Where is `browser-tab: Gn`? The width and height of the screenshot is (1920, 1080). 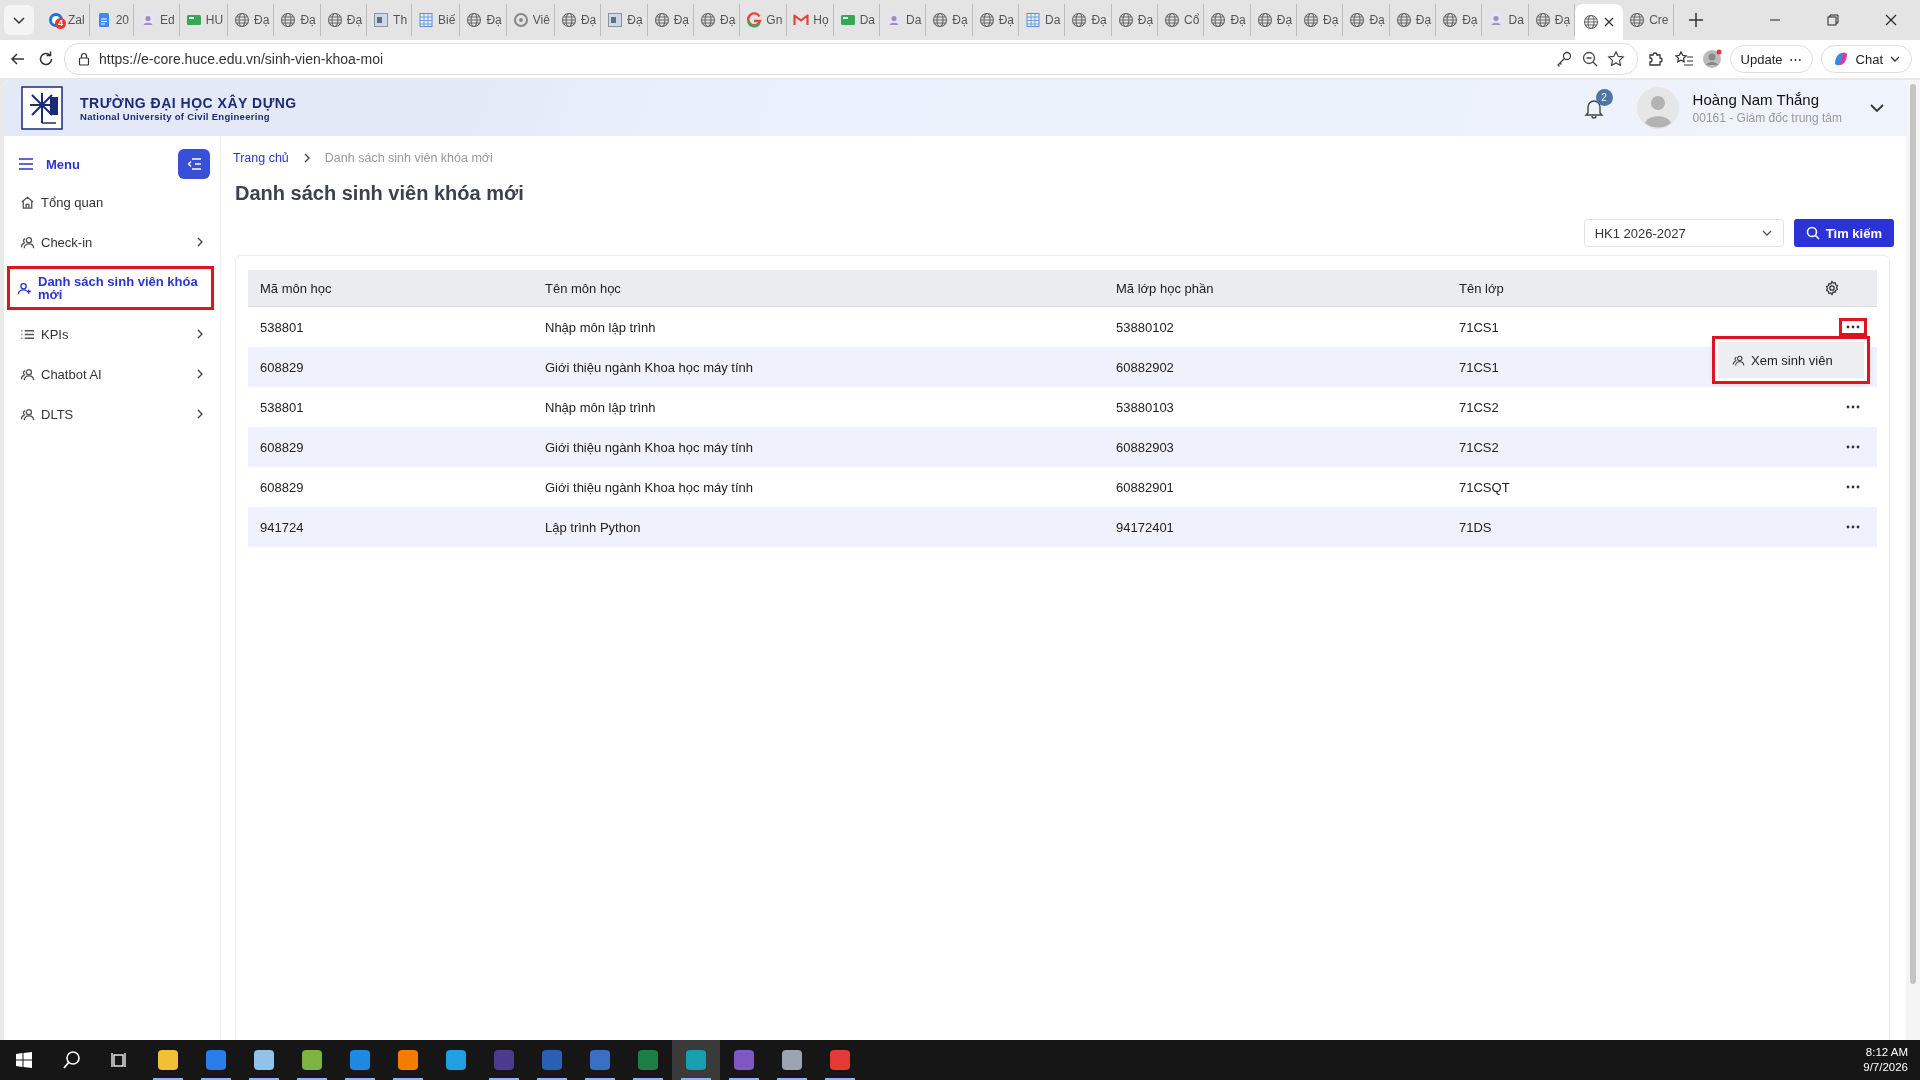
browser-tab: Gn is located at coordinates (764, 20).